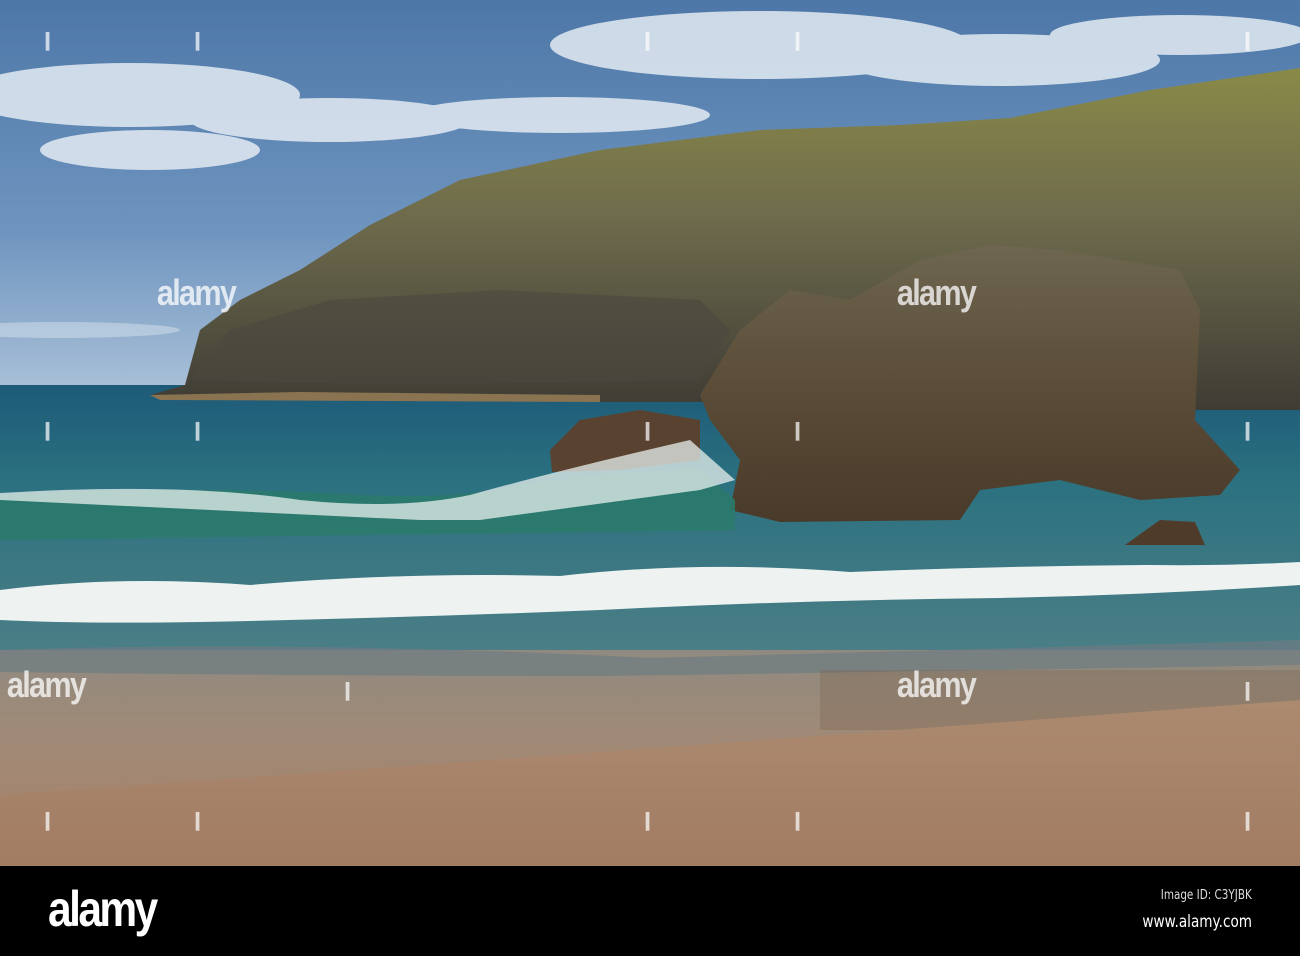 This screenshot has width=1300, height=956. Describe the element at coordinates (1206, 895) in the screenshot. I see `image-id-label: Image ID: C3YJBK` at that location.